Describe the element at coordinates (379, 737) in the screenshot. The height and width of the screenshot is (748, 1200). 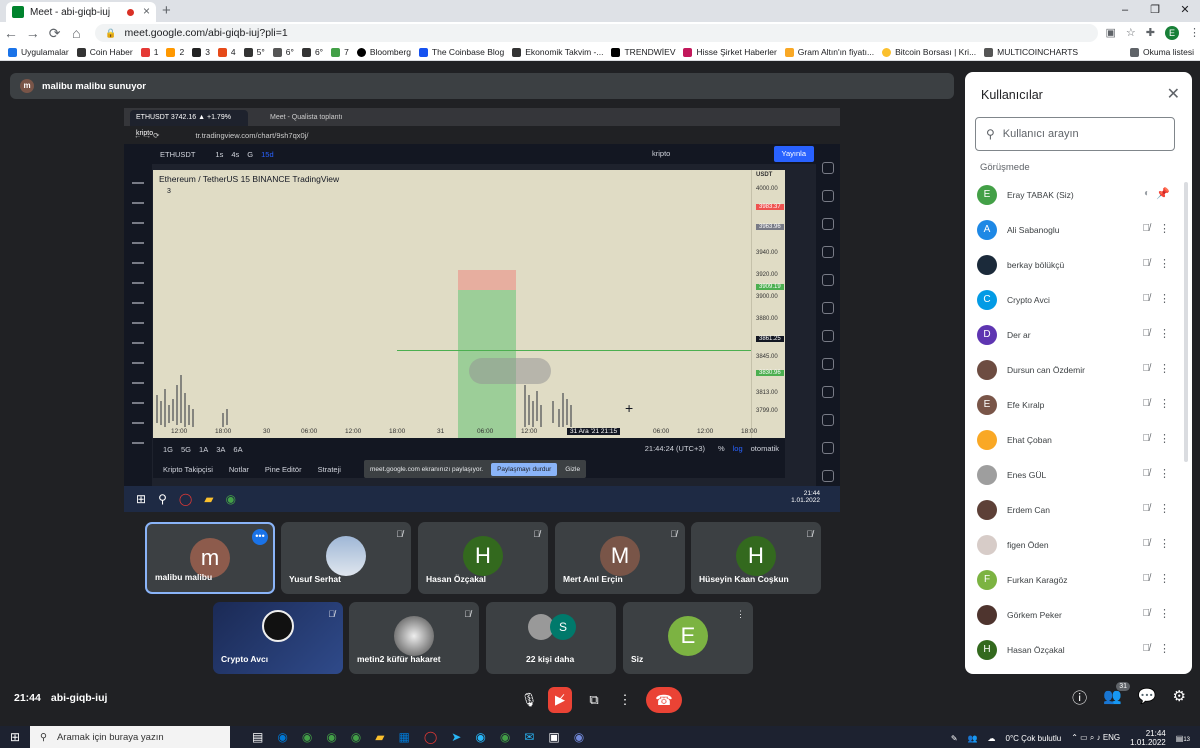
I see `folder-icon: ▰` at that location.